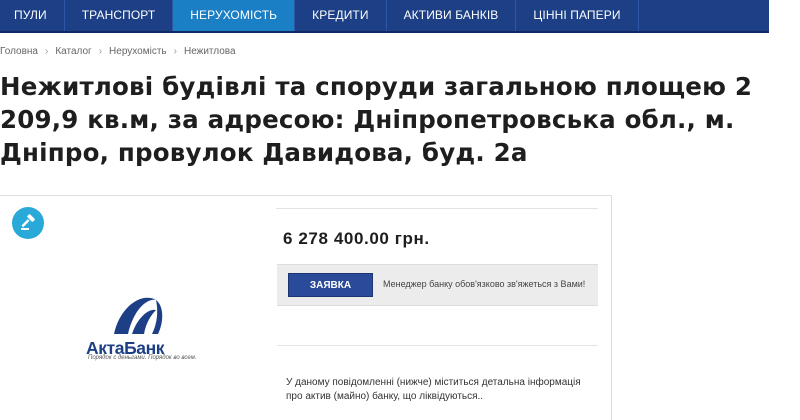 This screenshot has width=800, height=420. What do you see at coordinates (330, 285) in the screenshot?
I see `request-button: ЗАЯВКА` at bounding box center [330, 285].